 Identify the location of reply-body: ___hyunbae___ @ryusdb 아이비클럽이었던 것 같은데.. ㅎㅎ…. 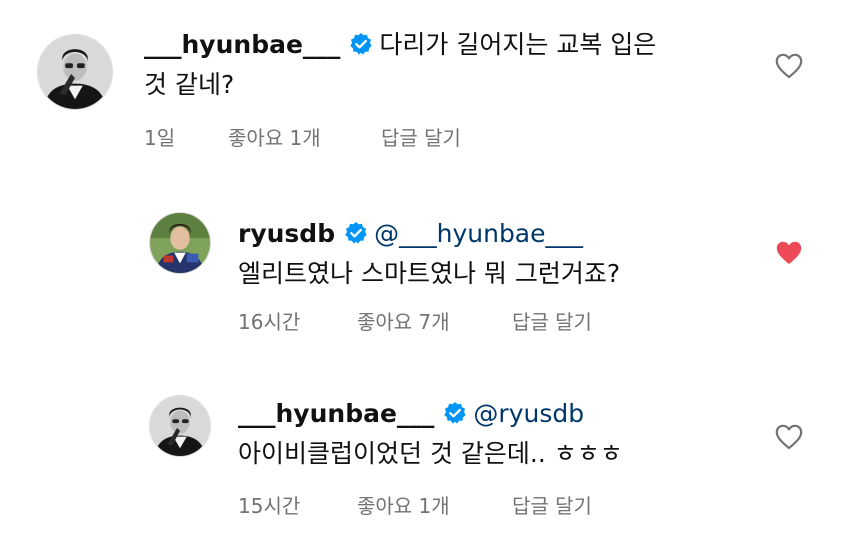
(508, 434).